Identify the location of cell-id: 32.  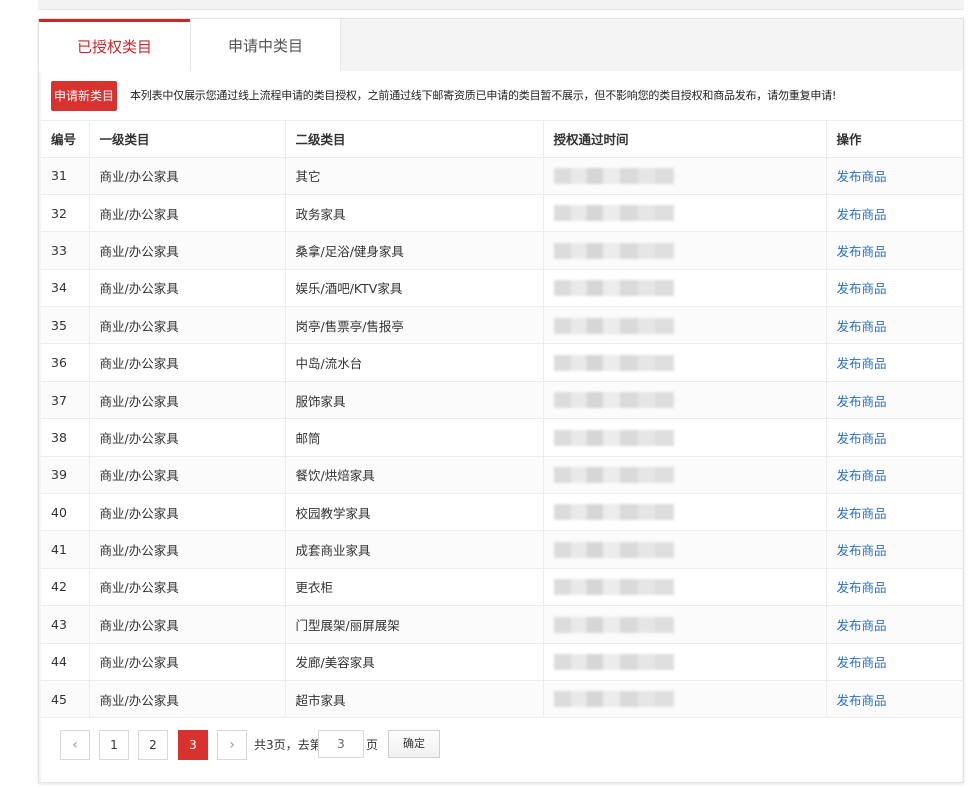
(65, 213).